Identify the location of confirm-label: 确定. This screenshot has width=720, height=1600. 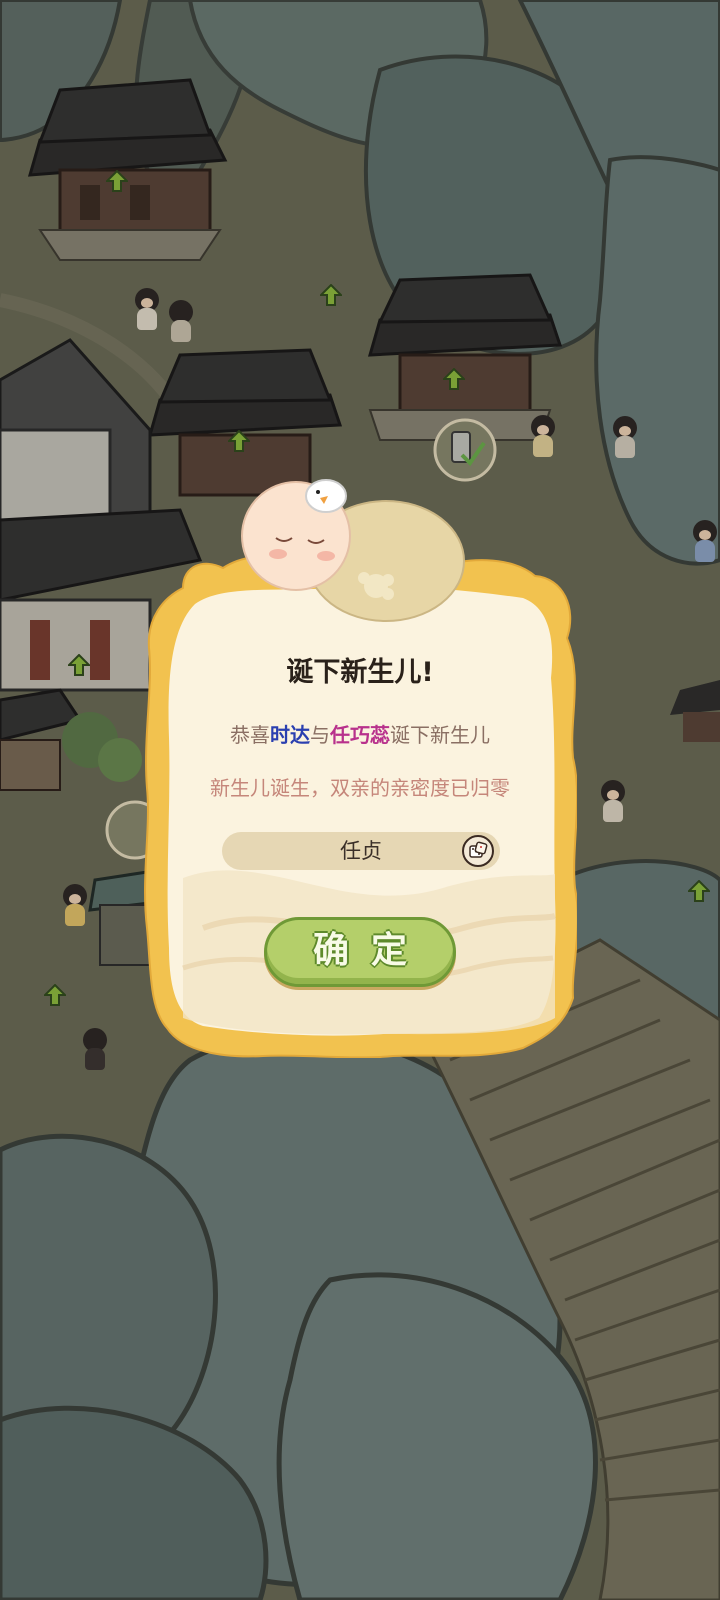
(370, 950).